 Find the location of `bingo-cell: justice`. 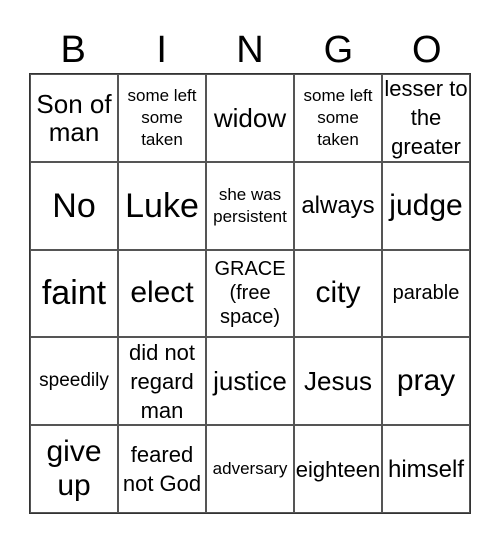

bingo-cell: justice is located at coordinates (250, 381).